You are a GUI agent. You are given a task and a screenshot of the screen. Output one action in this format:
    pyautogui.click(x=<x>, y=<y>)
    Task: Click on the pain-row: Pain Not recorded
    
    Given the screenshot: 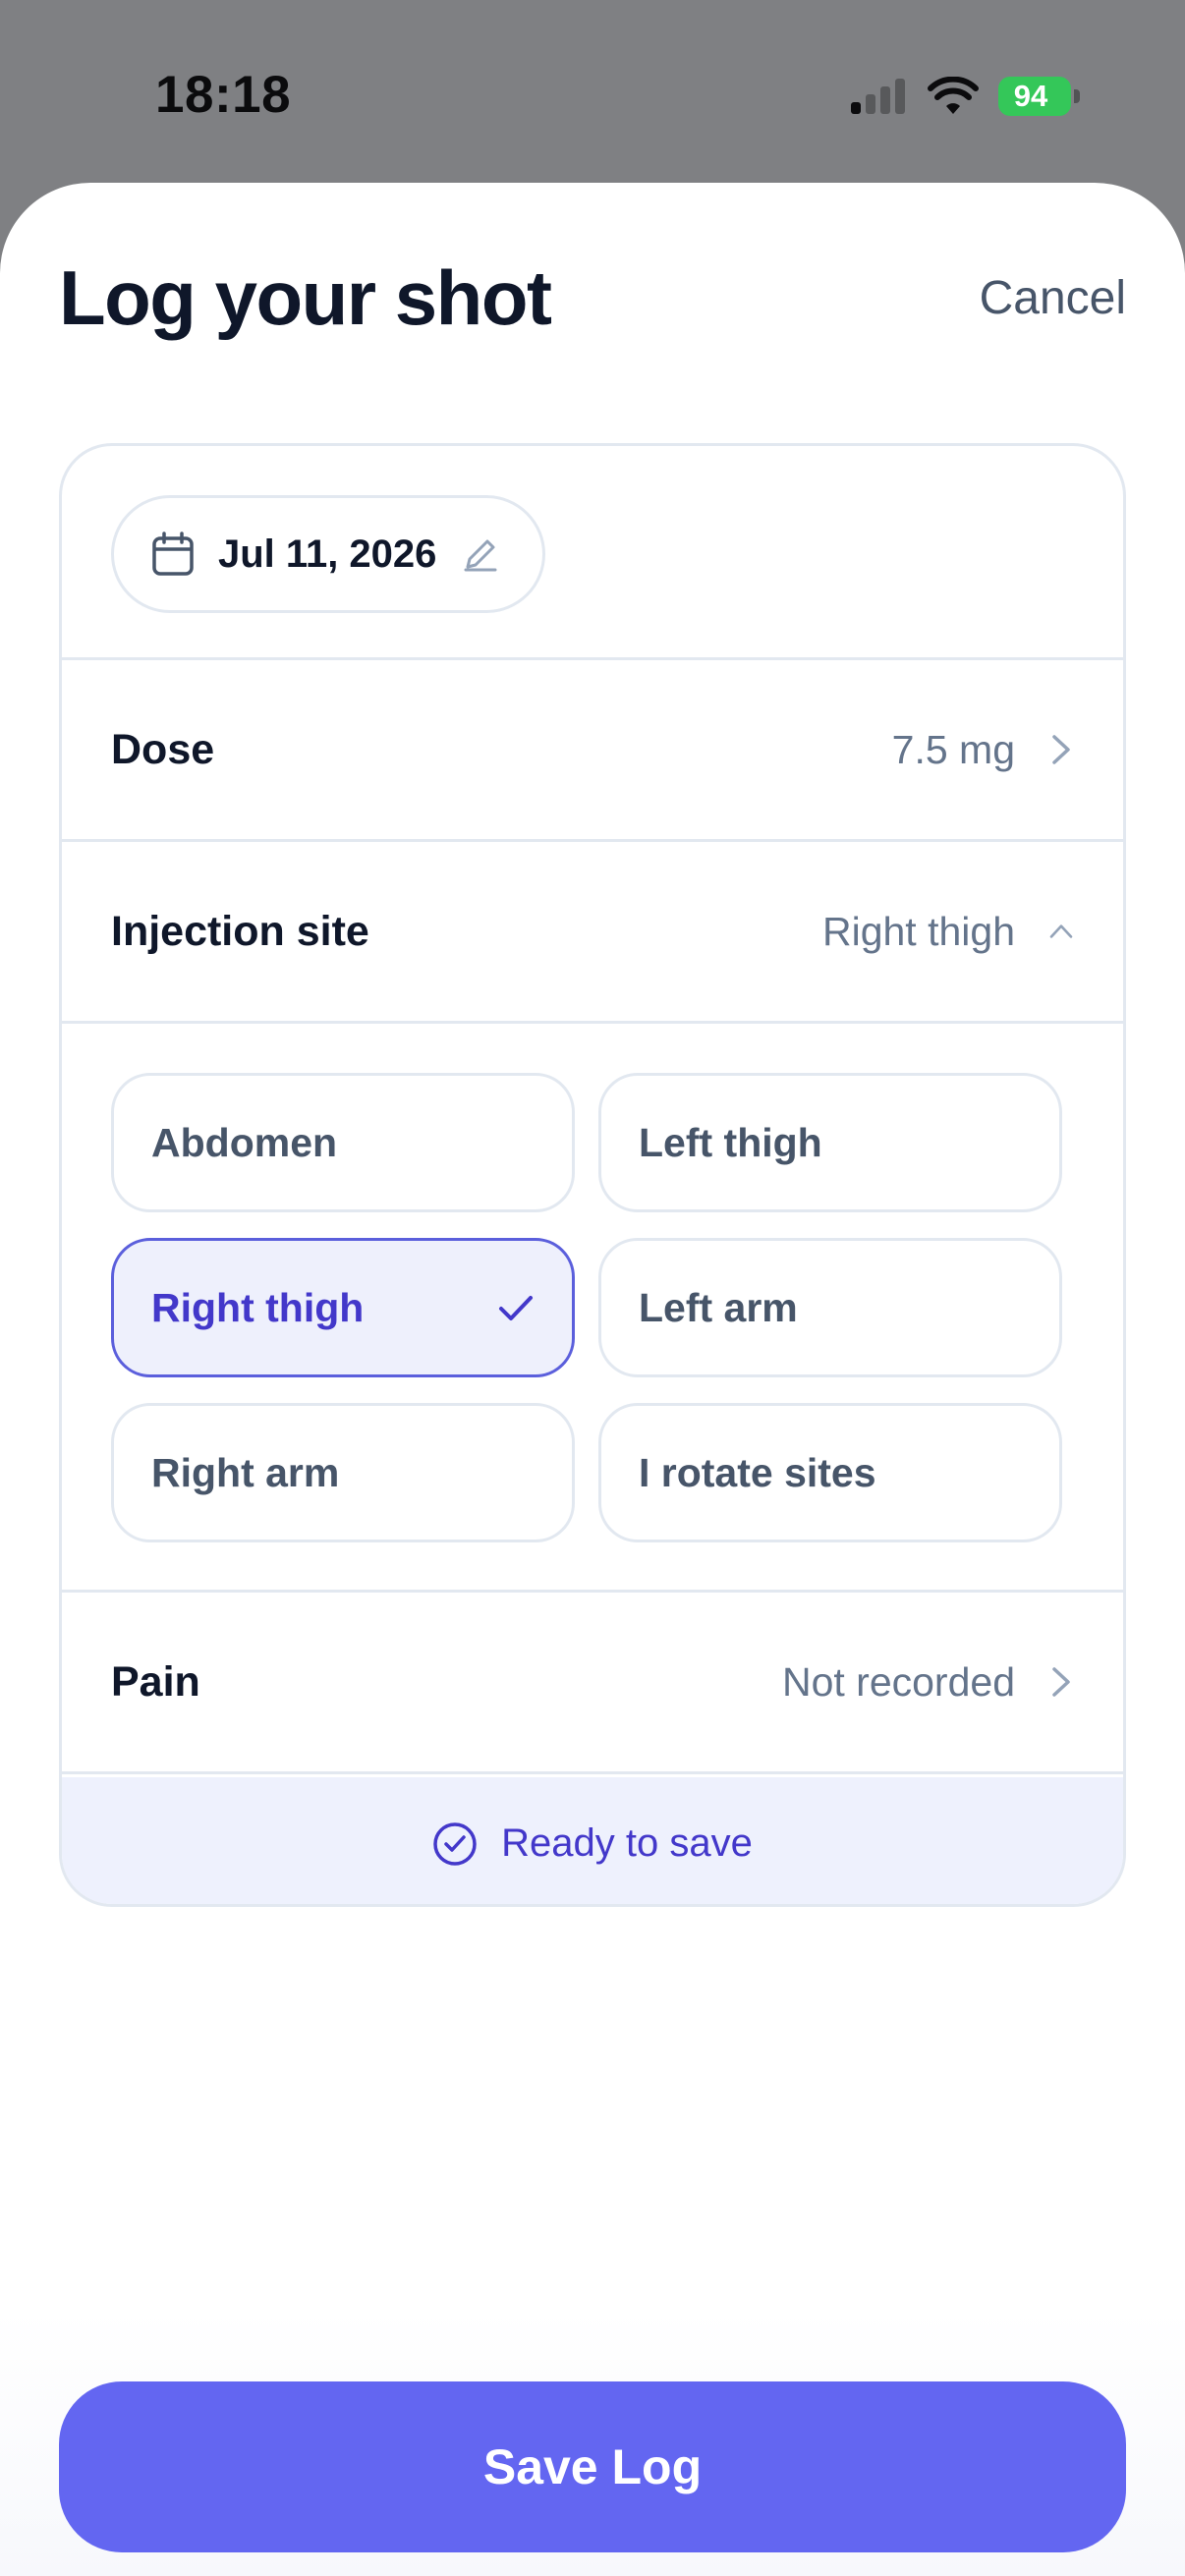 What is the action you would take?
    pyautogui.click(x=592, y=1683)
    